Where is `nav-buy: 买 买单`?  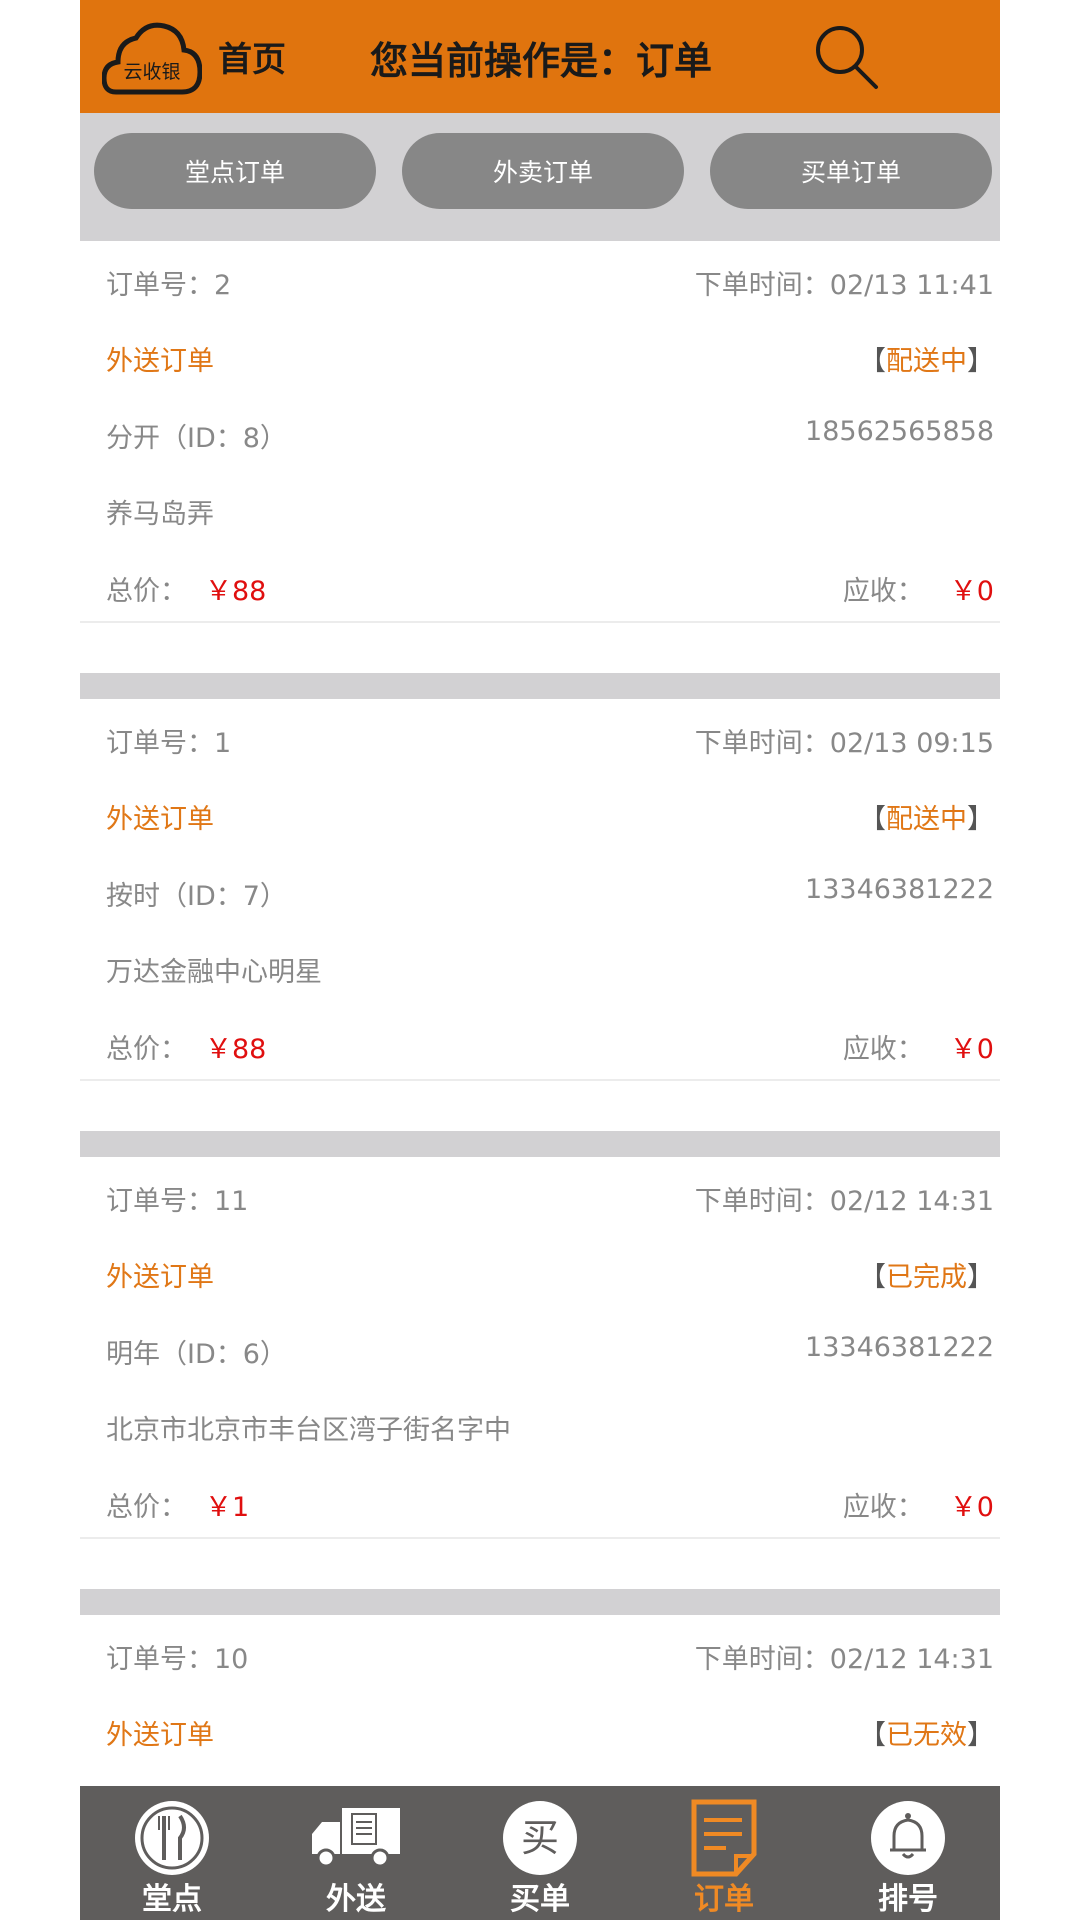
nav-buy: 买 买单 is located at coordinates (540, 1853).